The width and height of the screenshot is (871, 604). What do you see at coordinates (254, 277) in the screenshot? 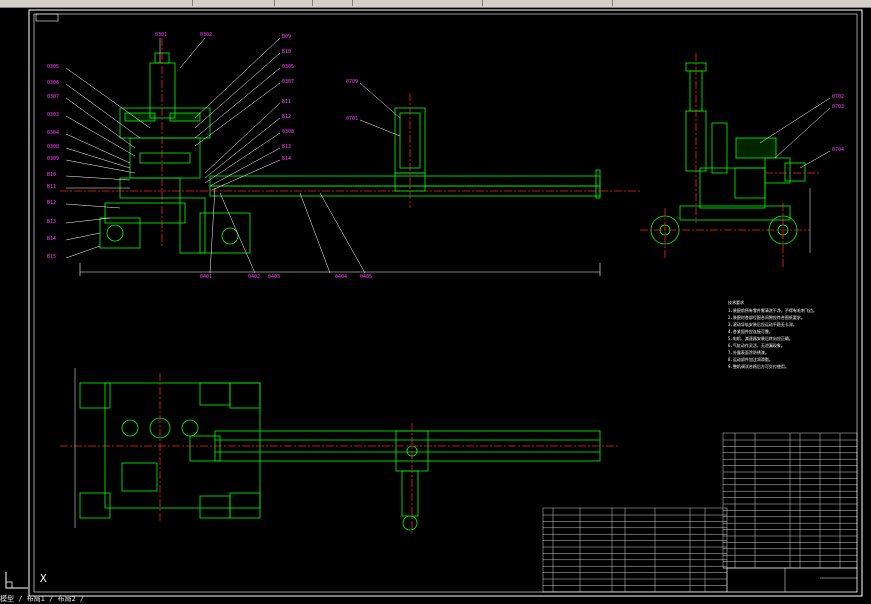
I see `svg-text: 0402` at bounding box center [254, 277].